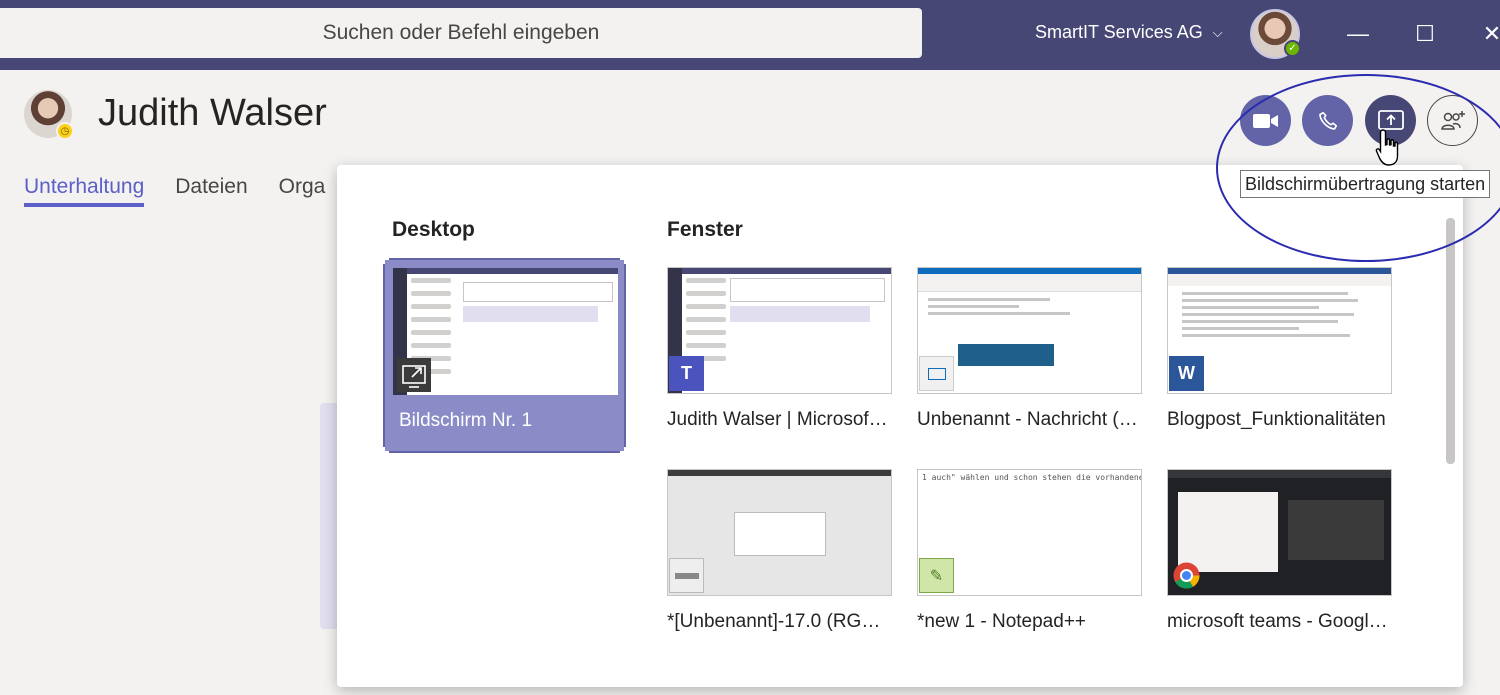  Describe the element at coordinates (1365, 184) in the screenshot. I see `share-screen-tooltip: Bildschirmübertragung starten` at that location.